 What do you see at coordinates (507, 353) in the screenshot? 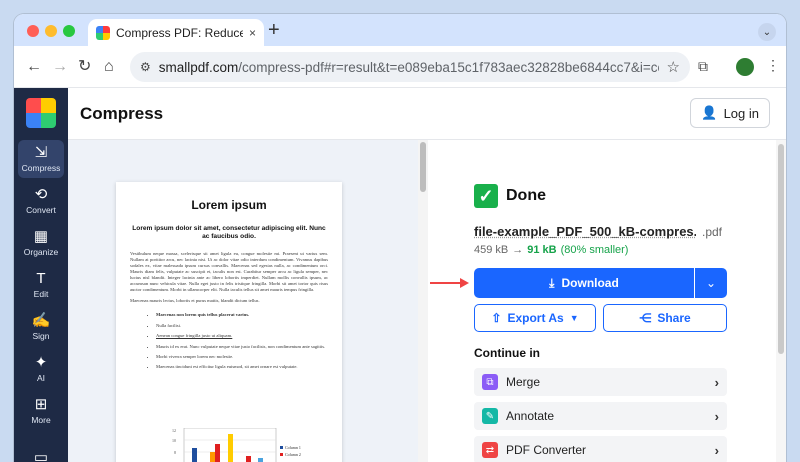
I see `continue-heading: Continue in` at bounding box center [507, 353].